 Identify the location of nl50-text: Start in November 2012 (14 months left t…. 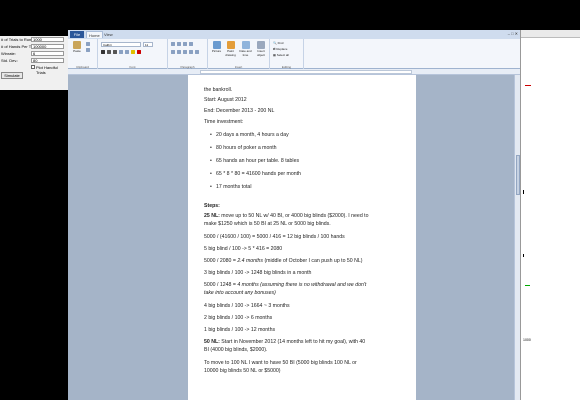
(292, 342).